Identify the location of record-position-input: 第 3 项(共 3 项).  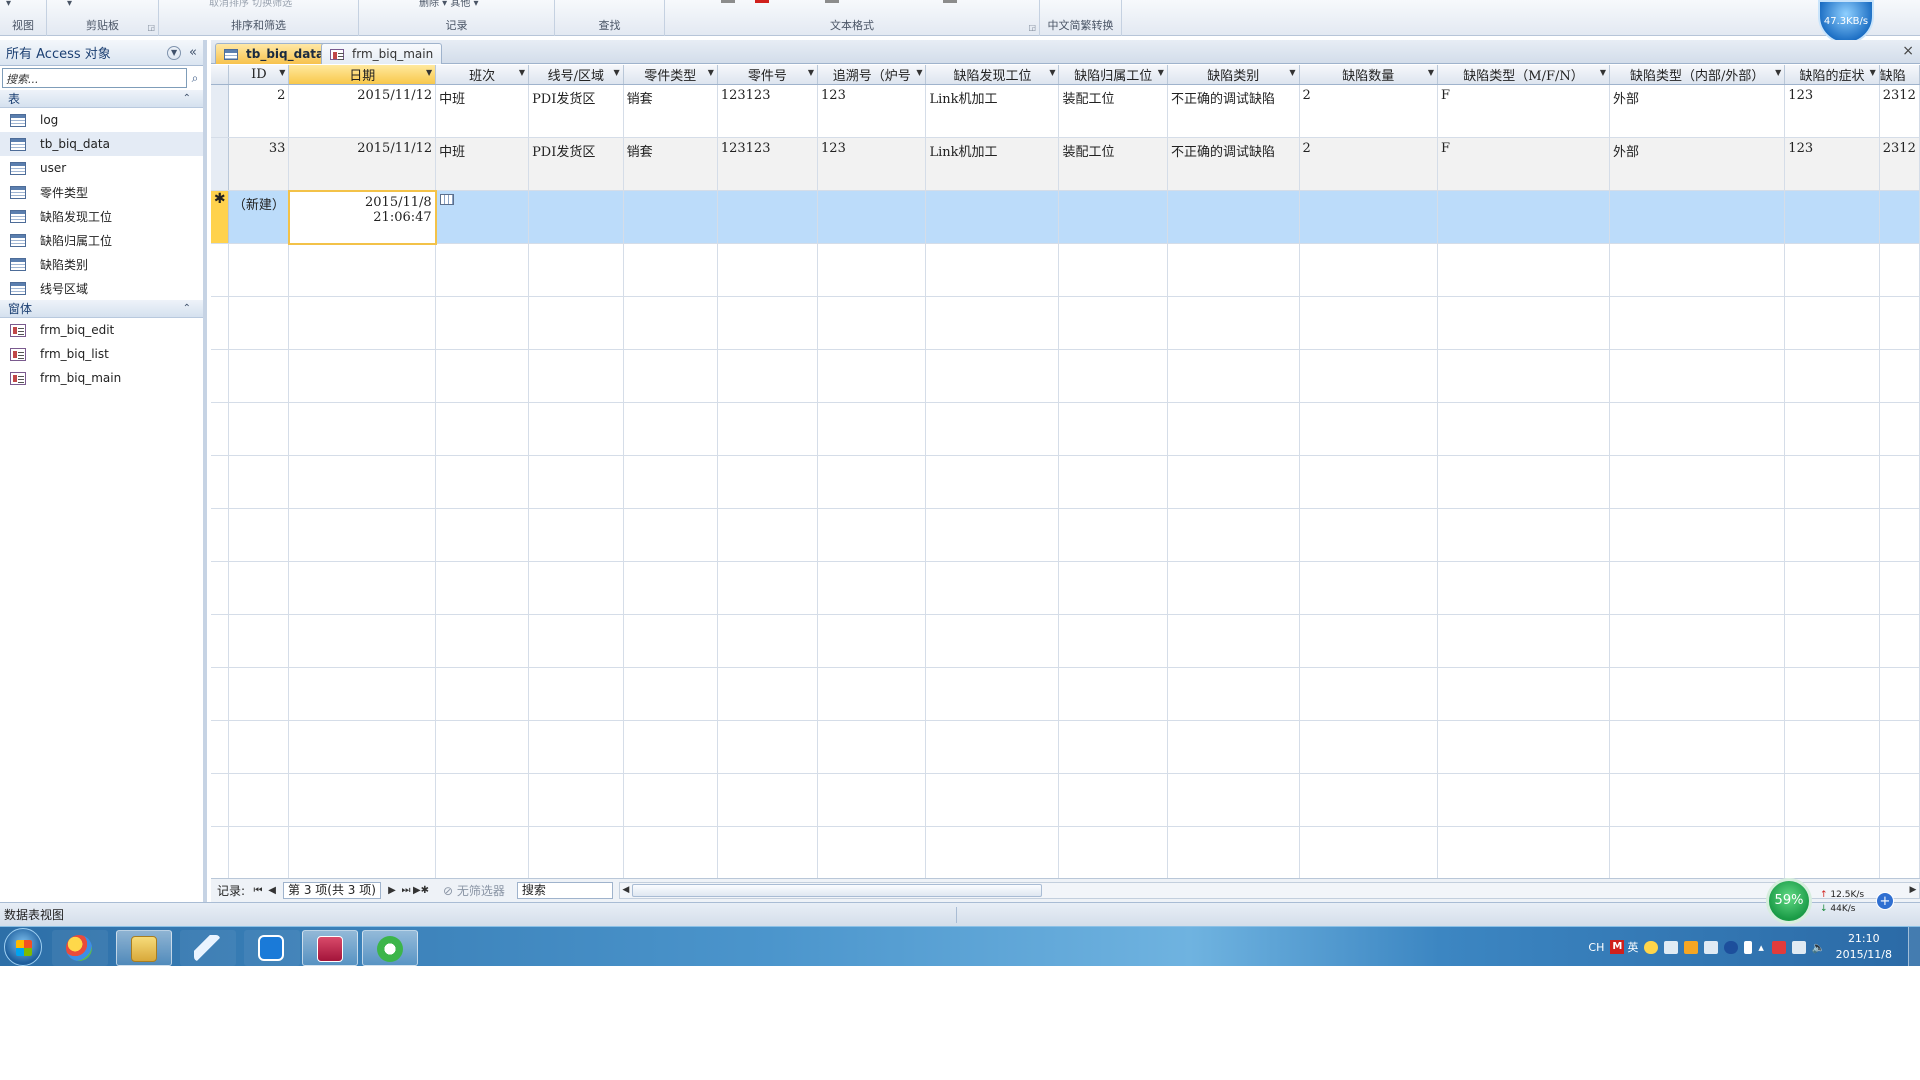
(332, 890).